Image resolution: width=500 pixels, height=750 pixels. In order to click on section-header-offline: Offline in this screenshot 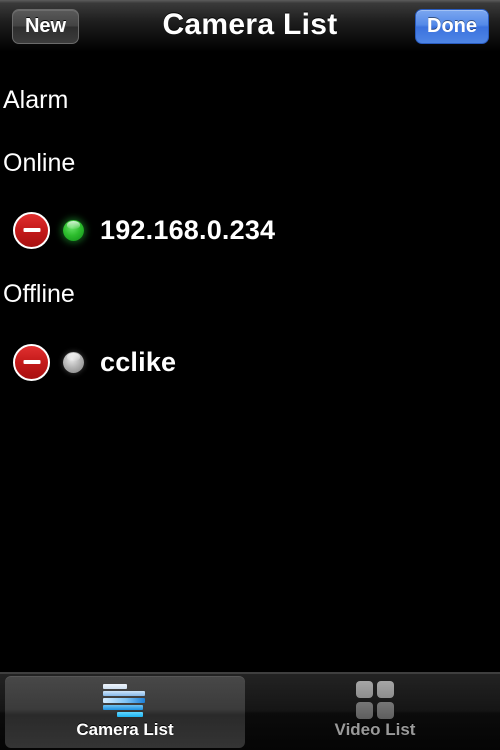, I will do `click(39, 294)`.